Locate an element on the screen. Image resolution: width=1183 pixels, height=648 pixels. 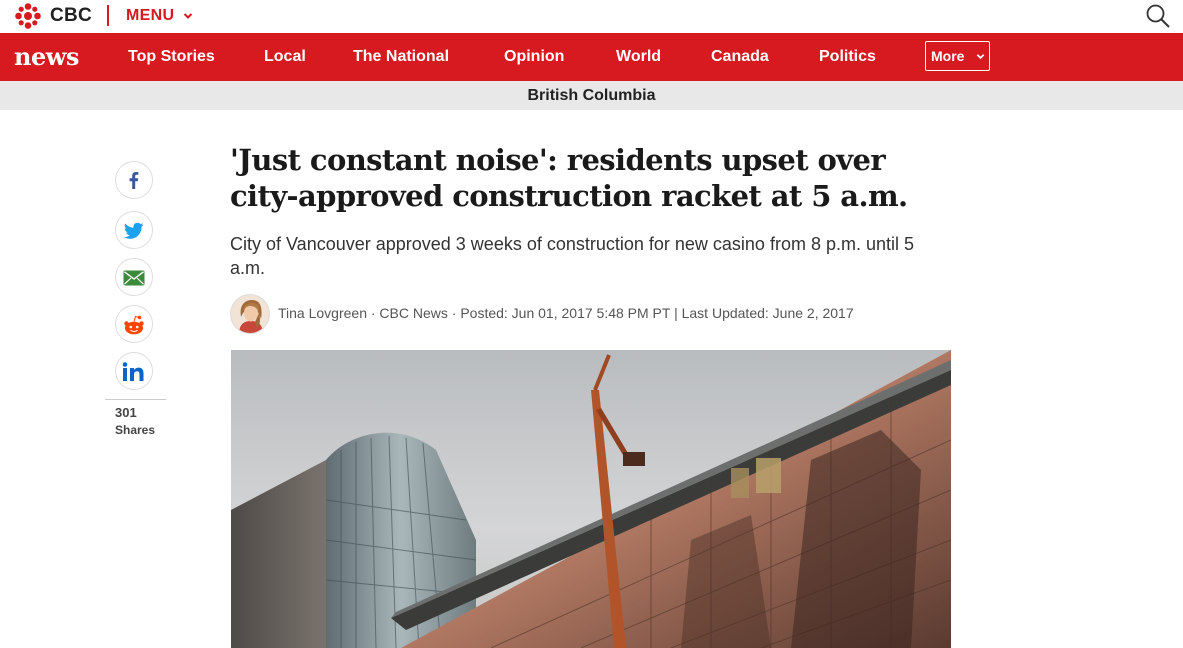
share-linkedin-button is located at coordinates (134, 371).